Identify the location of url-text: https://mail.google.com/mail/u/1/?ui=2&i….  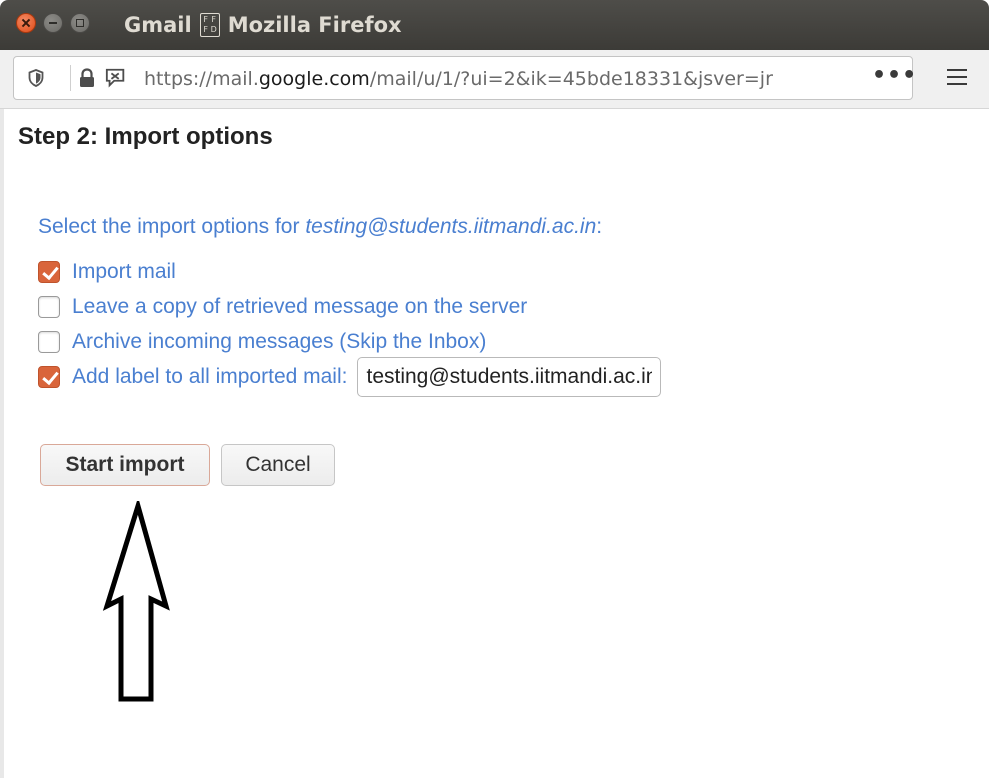
(506, 79).